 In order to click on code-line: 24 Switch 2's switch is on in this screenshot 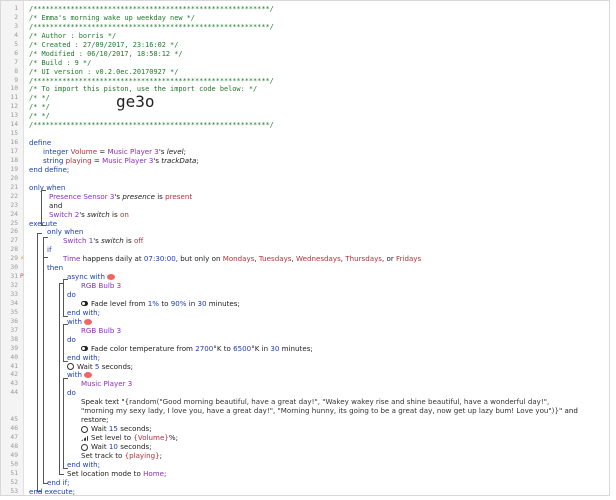, I will do `click(305, 214)`.